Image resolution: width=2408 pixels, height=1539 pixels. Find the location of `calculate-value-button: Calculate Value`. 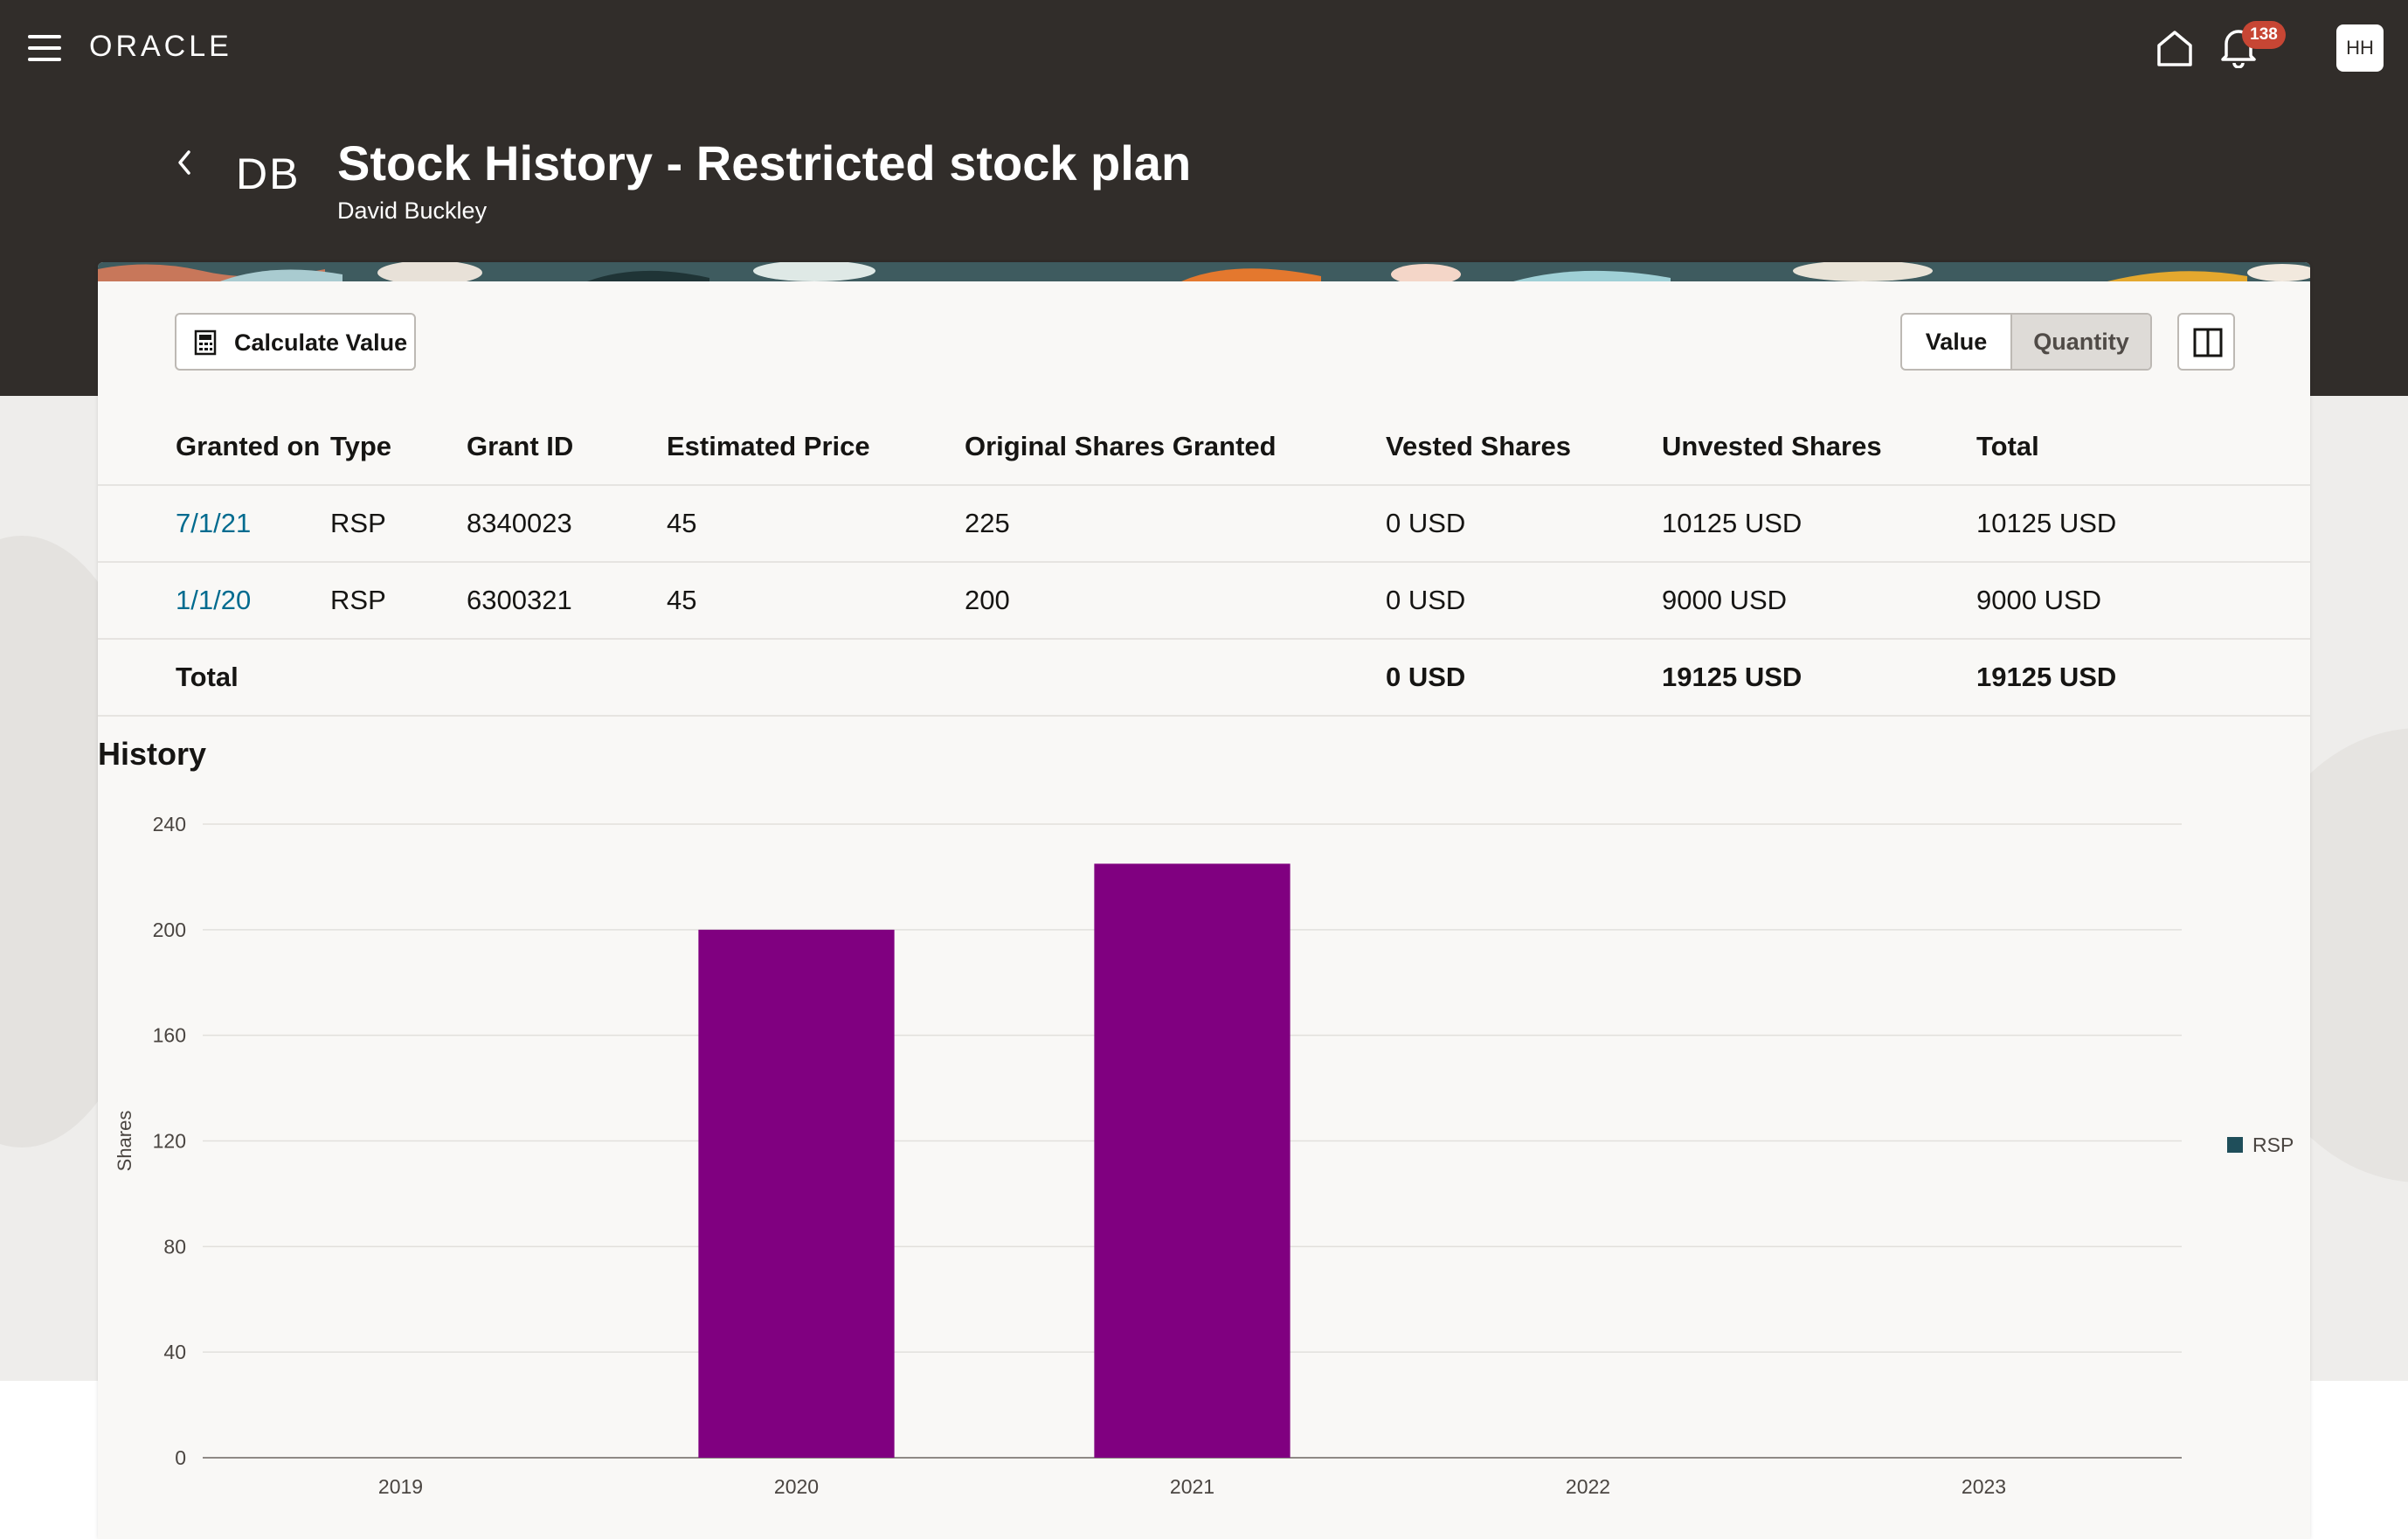

calculate-value-button: Calculate Value is located at coordinates (295, 342).